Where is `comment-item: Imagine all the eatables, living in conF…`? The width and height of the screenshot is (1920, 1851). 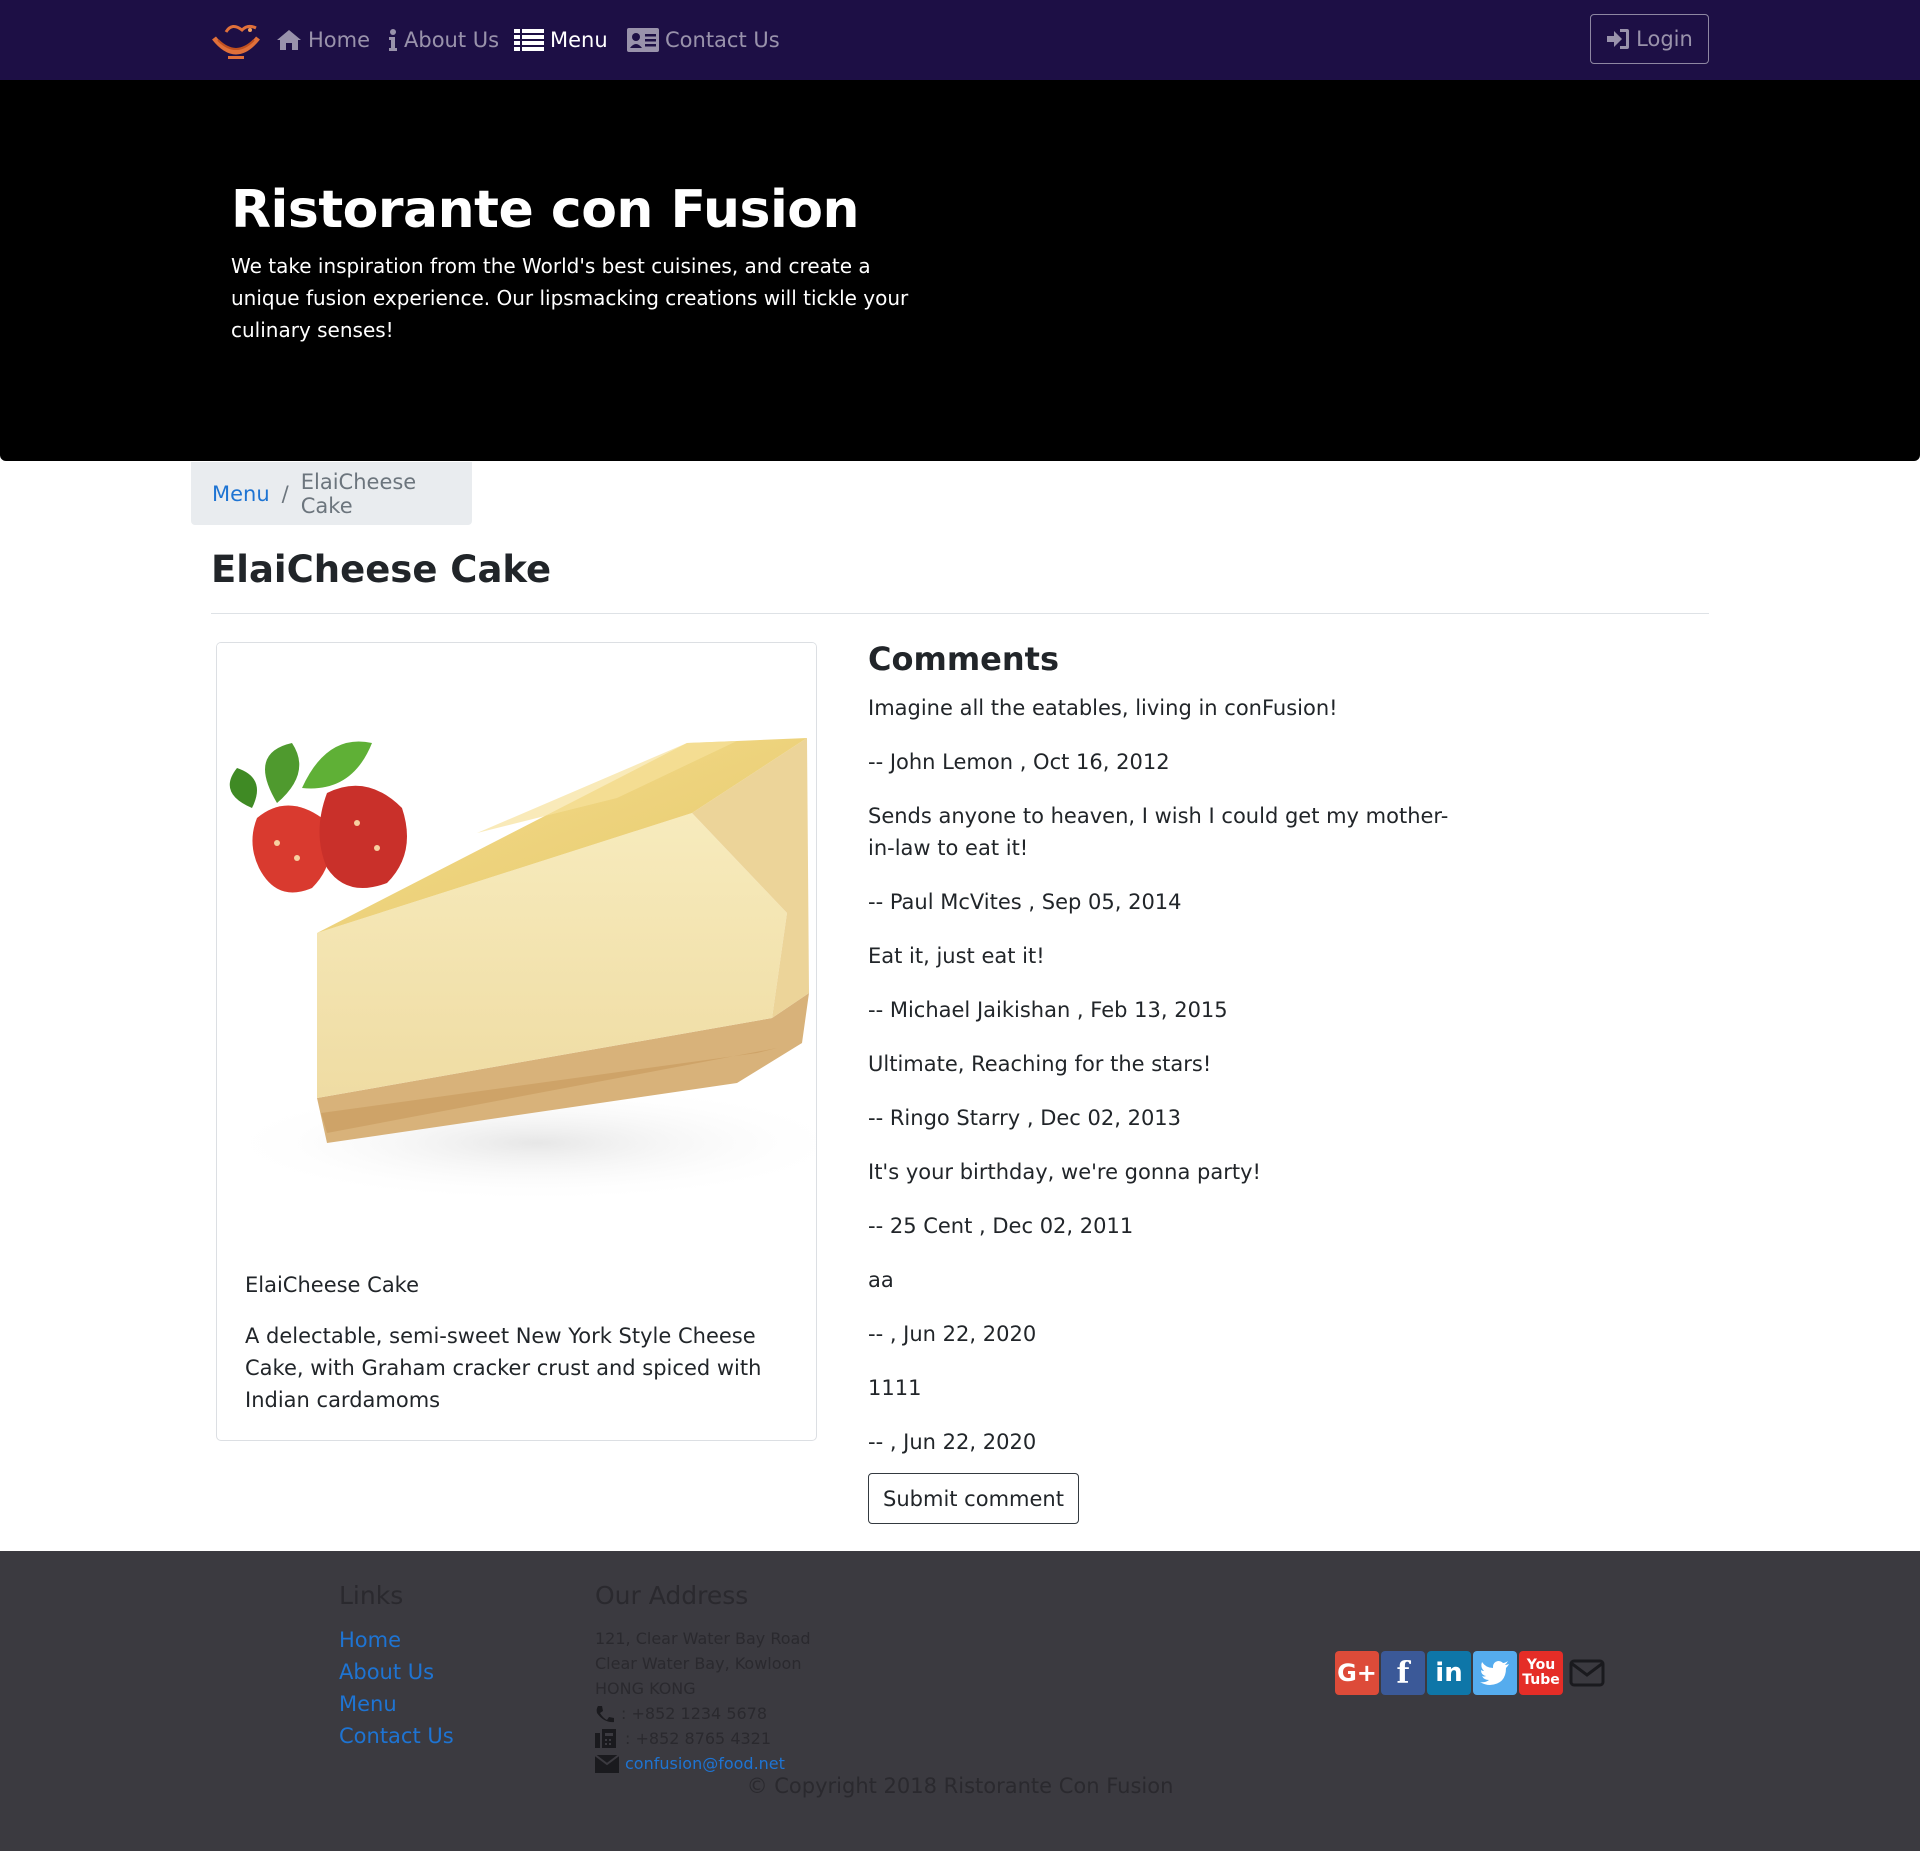 comment-item: Imagine all the eatables, living in conF… is located at coordinates (1168, 735).